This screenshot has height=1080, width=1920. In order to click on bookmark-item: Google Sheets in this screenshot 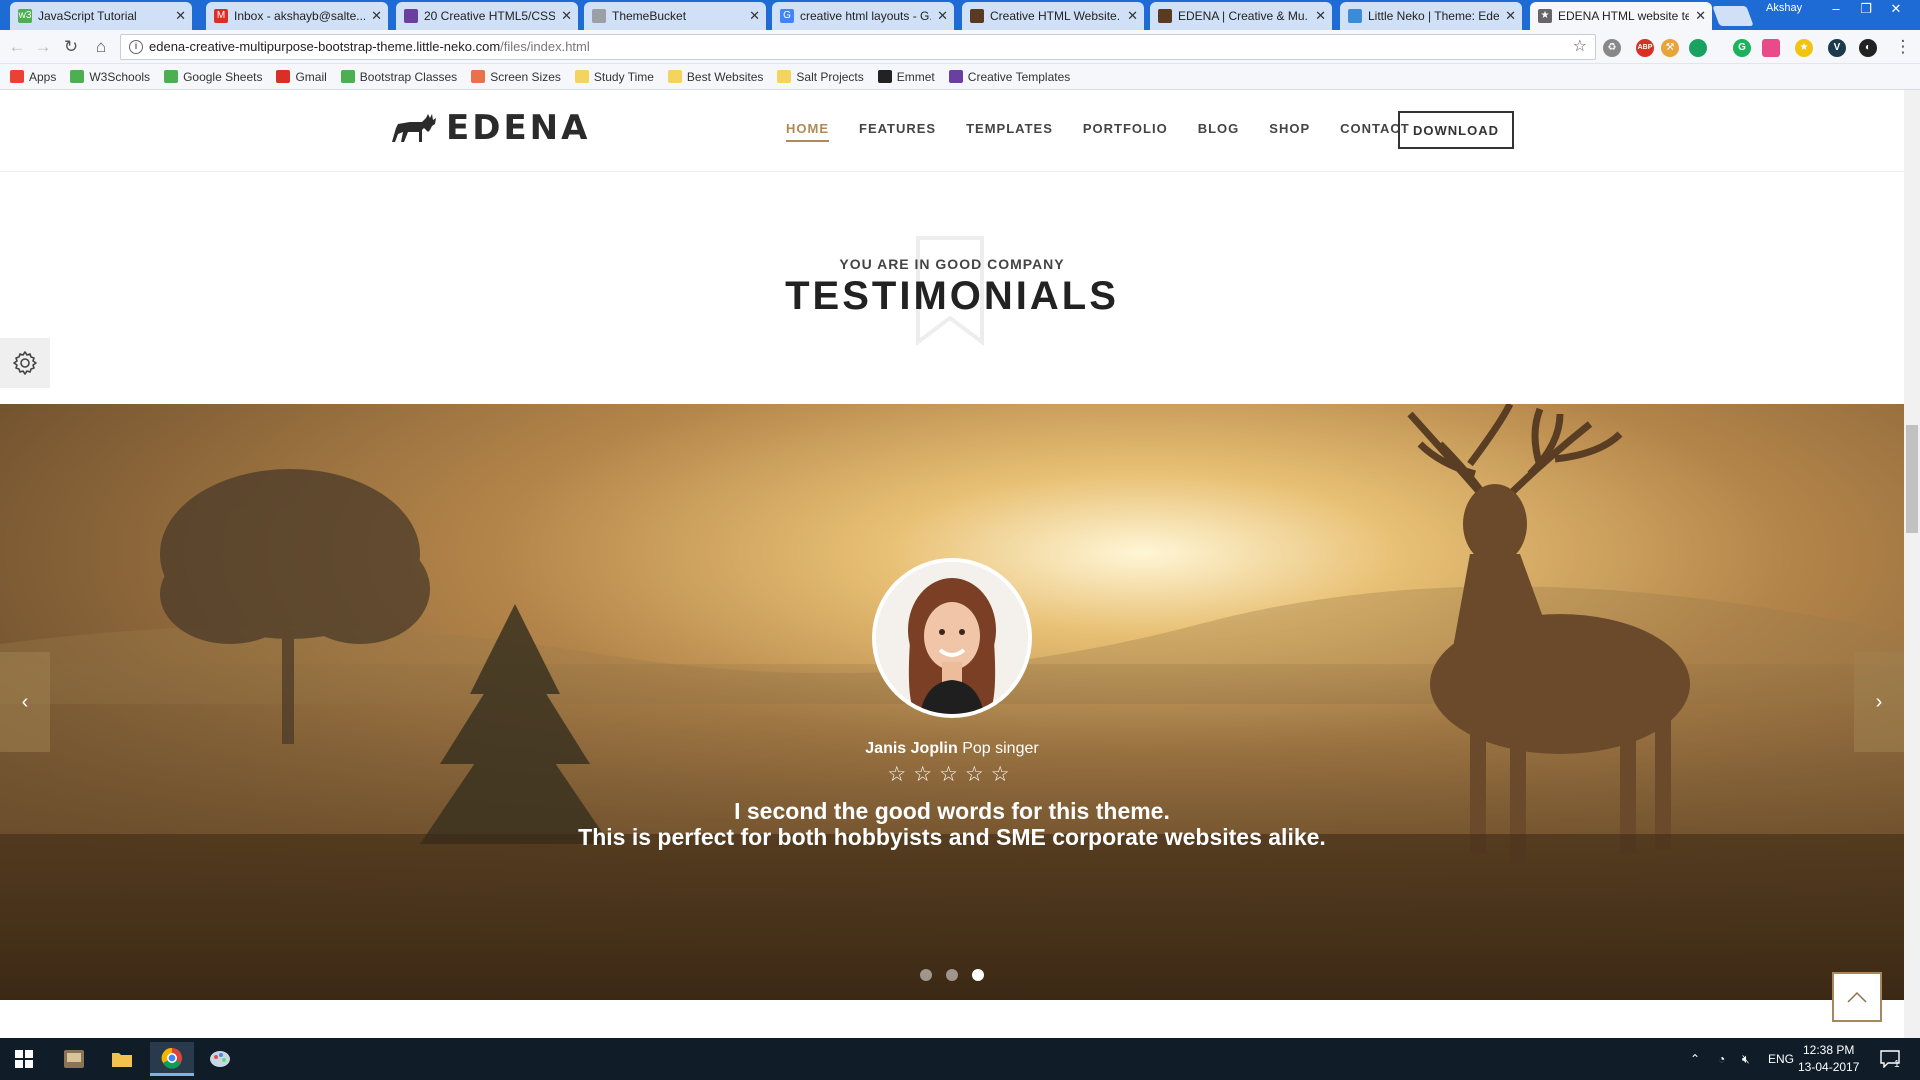, I will do `click(213, 77)`.